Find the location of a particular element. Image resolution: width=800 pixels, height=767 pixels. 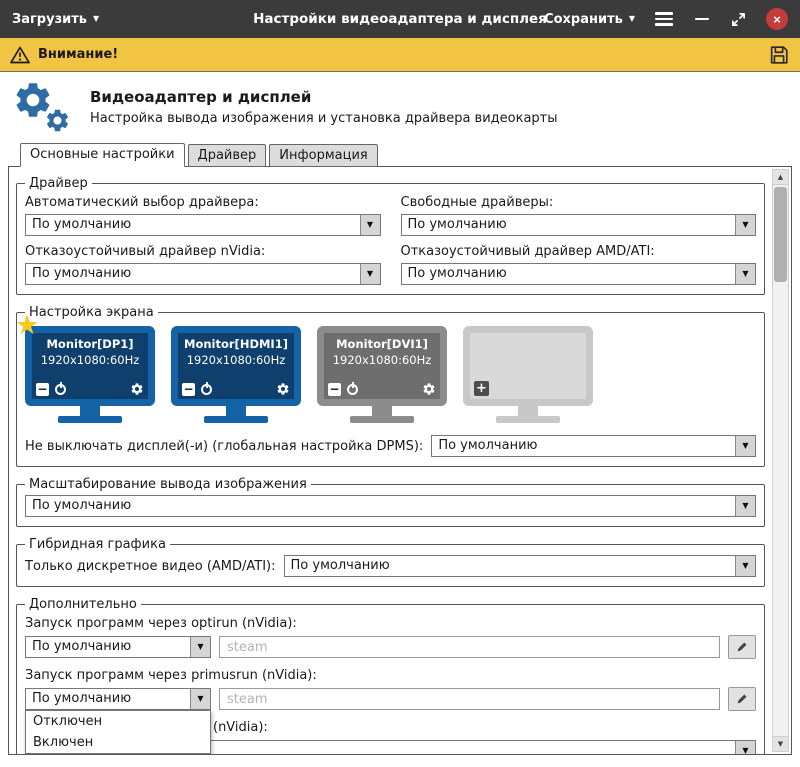

monitor-add-slot: + is located at coordinates (528, 374).